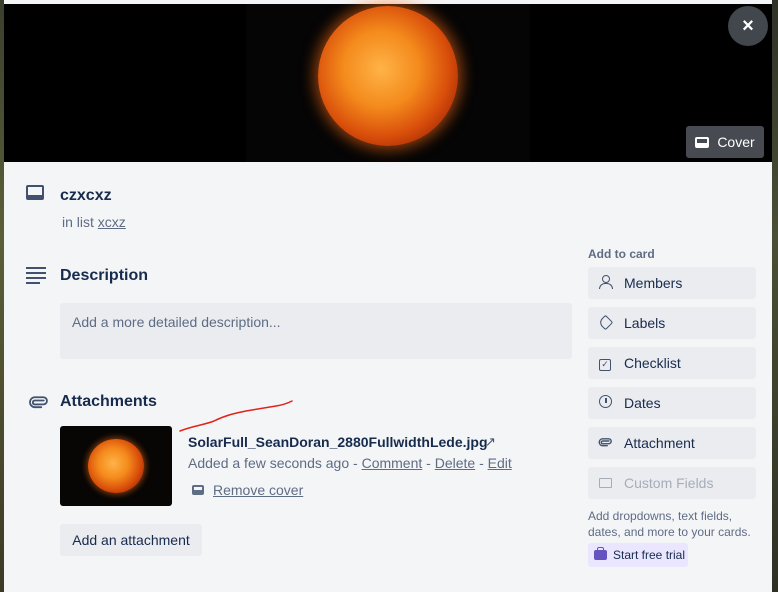  What do you see at coordinates (104, 275) in the screenshot?
I see `description-title: Description` at bounding box center [104, 275].